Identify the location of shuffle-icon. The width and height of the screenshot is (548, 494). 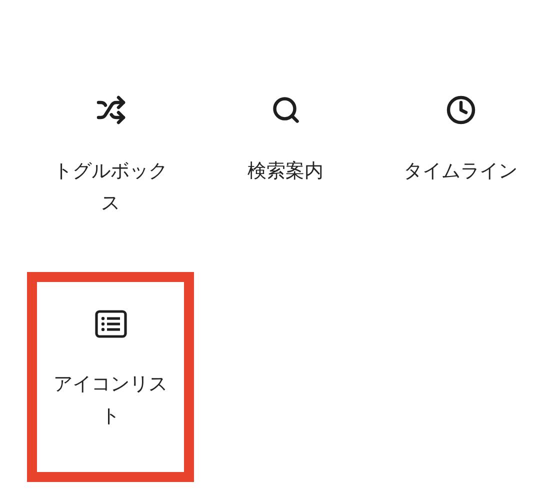
(111, 110).